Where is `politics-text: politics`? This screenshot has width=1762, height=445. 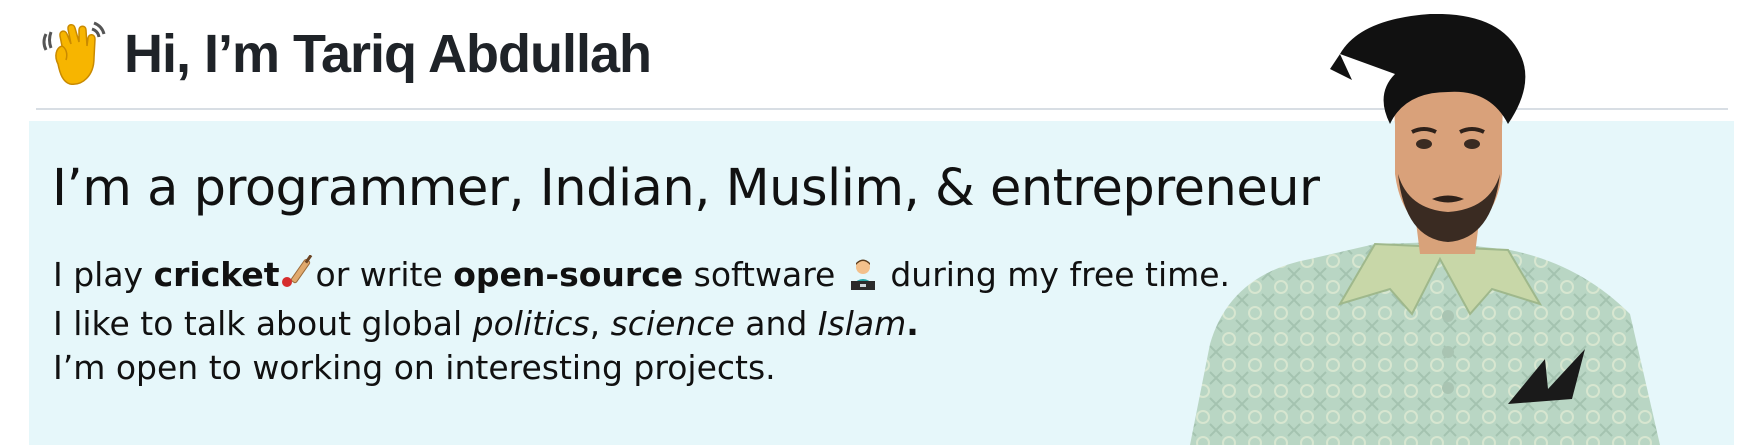 politics-text: politics is located at coordinates (531, 323).